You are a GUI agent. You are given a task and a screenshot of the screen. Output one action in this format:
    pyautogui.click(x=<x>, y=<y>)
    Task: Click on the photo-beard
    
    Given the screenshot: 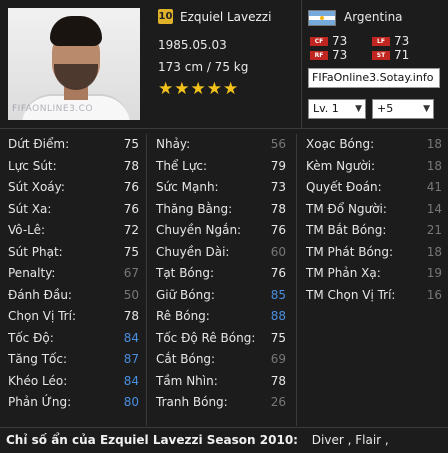 What is the action you would take?
    pyautogui.click(x=76, y=77)
    